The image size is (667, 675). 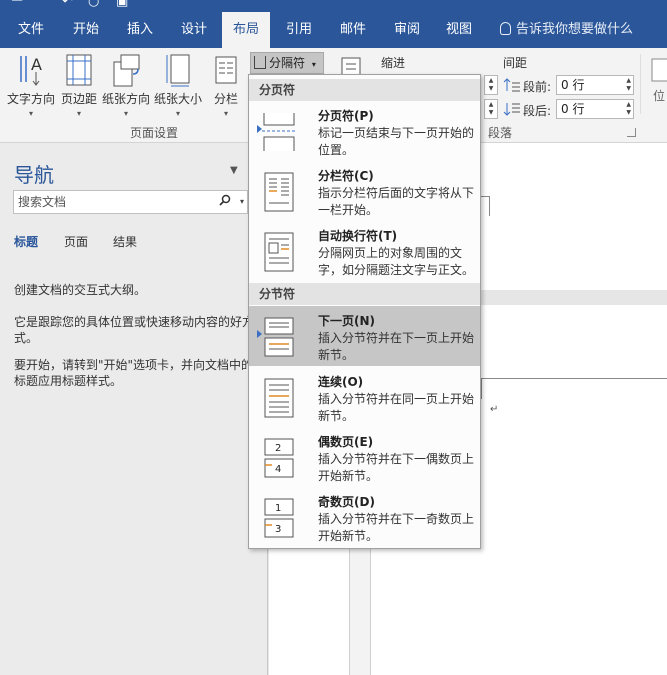 What do you see at coordinates (279, 337) in the screenshot?
I see `next-page-icon` at bounding box center [279, 337].